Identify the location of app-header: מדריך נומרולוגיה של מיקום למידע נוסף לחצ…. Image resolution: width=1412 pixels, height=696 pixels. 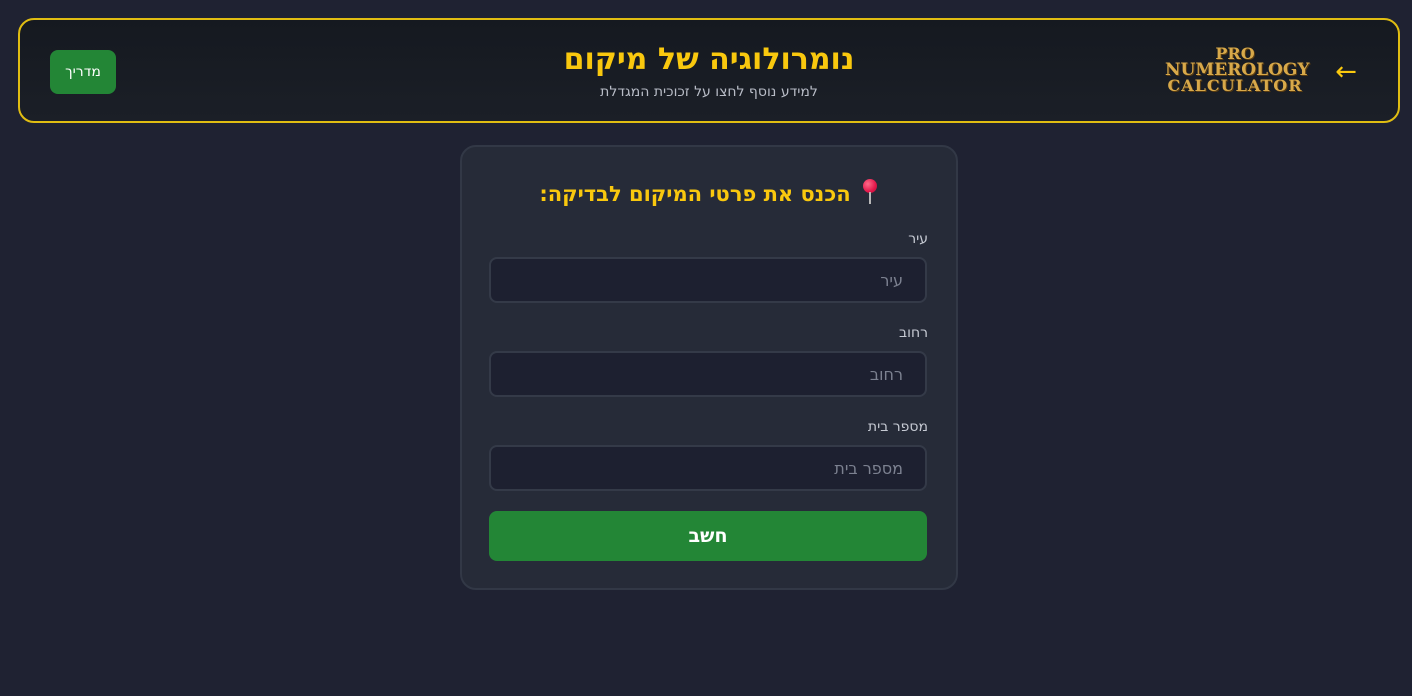
(709, 70).